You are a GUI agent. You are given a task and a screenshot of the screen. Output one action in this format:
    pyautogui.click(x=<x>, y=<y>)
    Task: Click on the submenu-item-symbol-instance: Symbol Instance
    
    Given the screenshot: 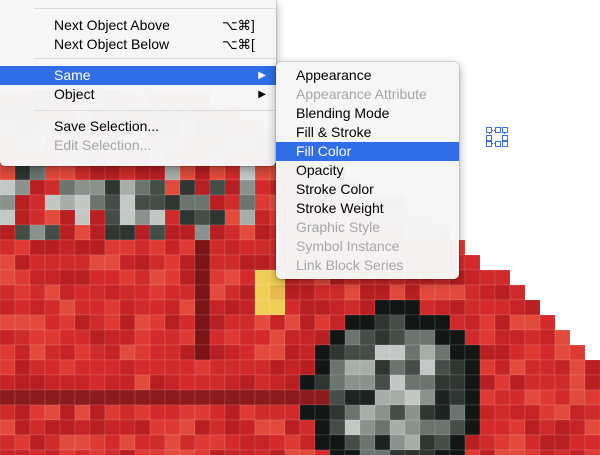 What is the action you would take?
    pyautogui.click(x=367, y=246)
    